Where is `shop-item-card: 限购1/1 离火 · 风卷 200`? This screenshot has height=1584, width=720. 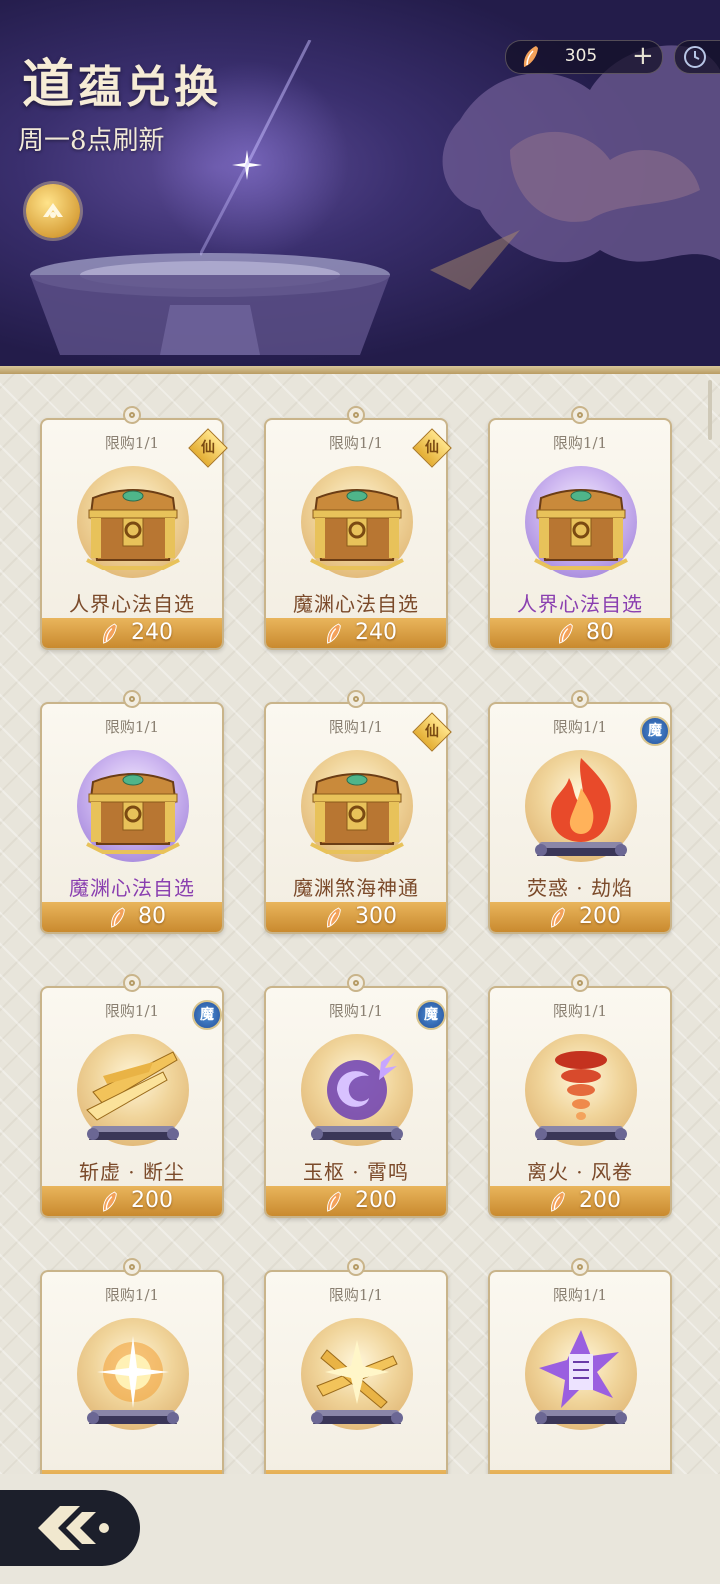
shop-item-card: 限购1/1 离火 · 风卷 200 is located at coordinates (580, 1095).